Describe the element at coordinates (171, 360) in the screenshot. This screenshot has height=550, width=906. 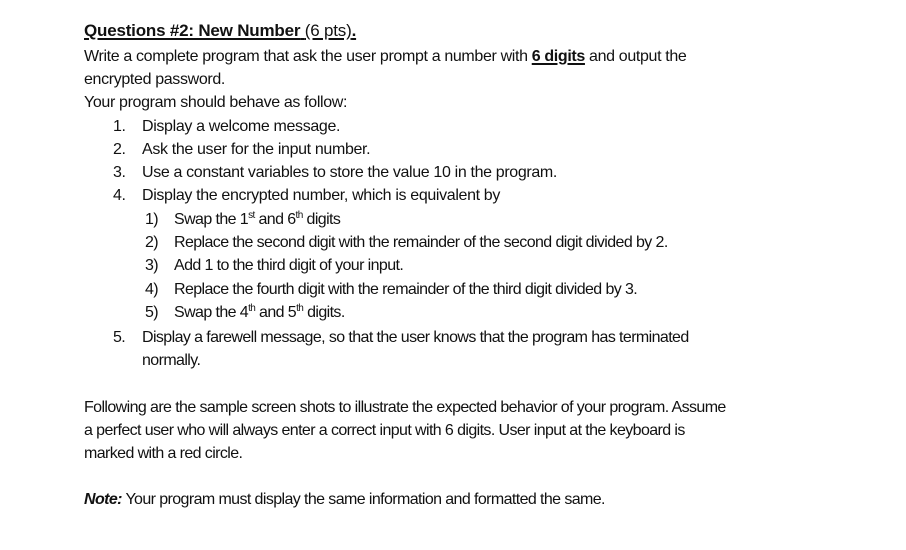
I see `step-5-continuation: normally.` at that location.